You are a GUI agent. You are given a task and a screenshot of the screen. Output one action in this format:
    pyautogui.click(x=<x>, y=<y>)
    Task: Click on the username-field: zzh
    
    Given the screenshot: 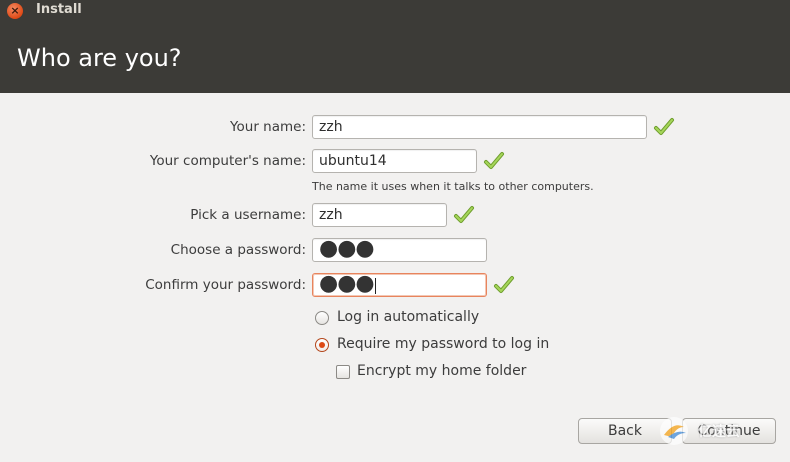 What is the action you would take?
    pyautogui.click(x=379, y=215)
    